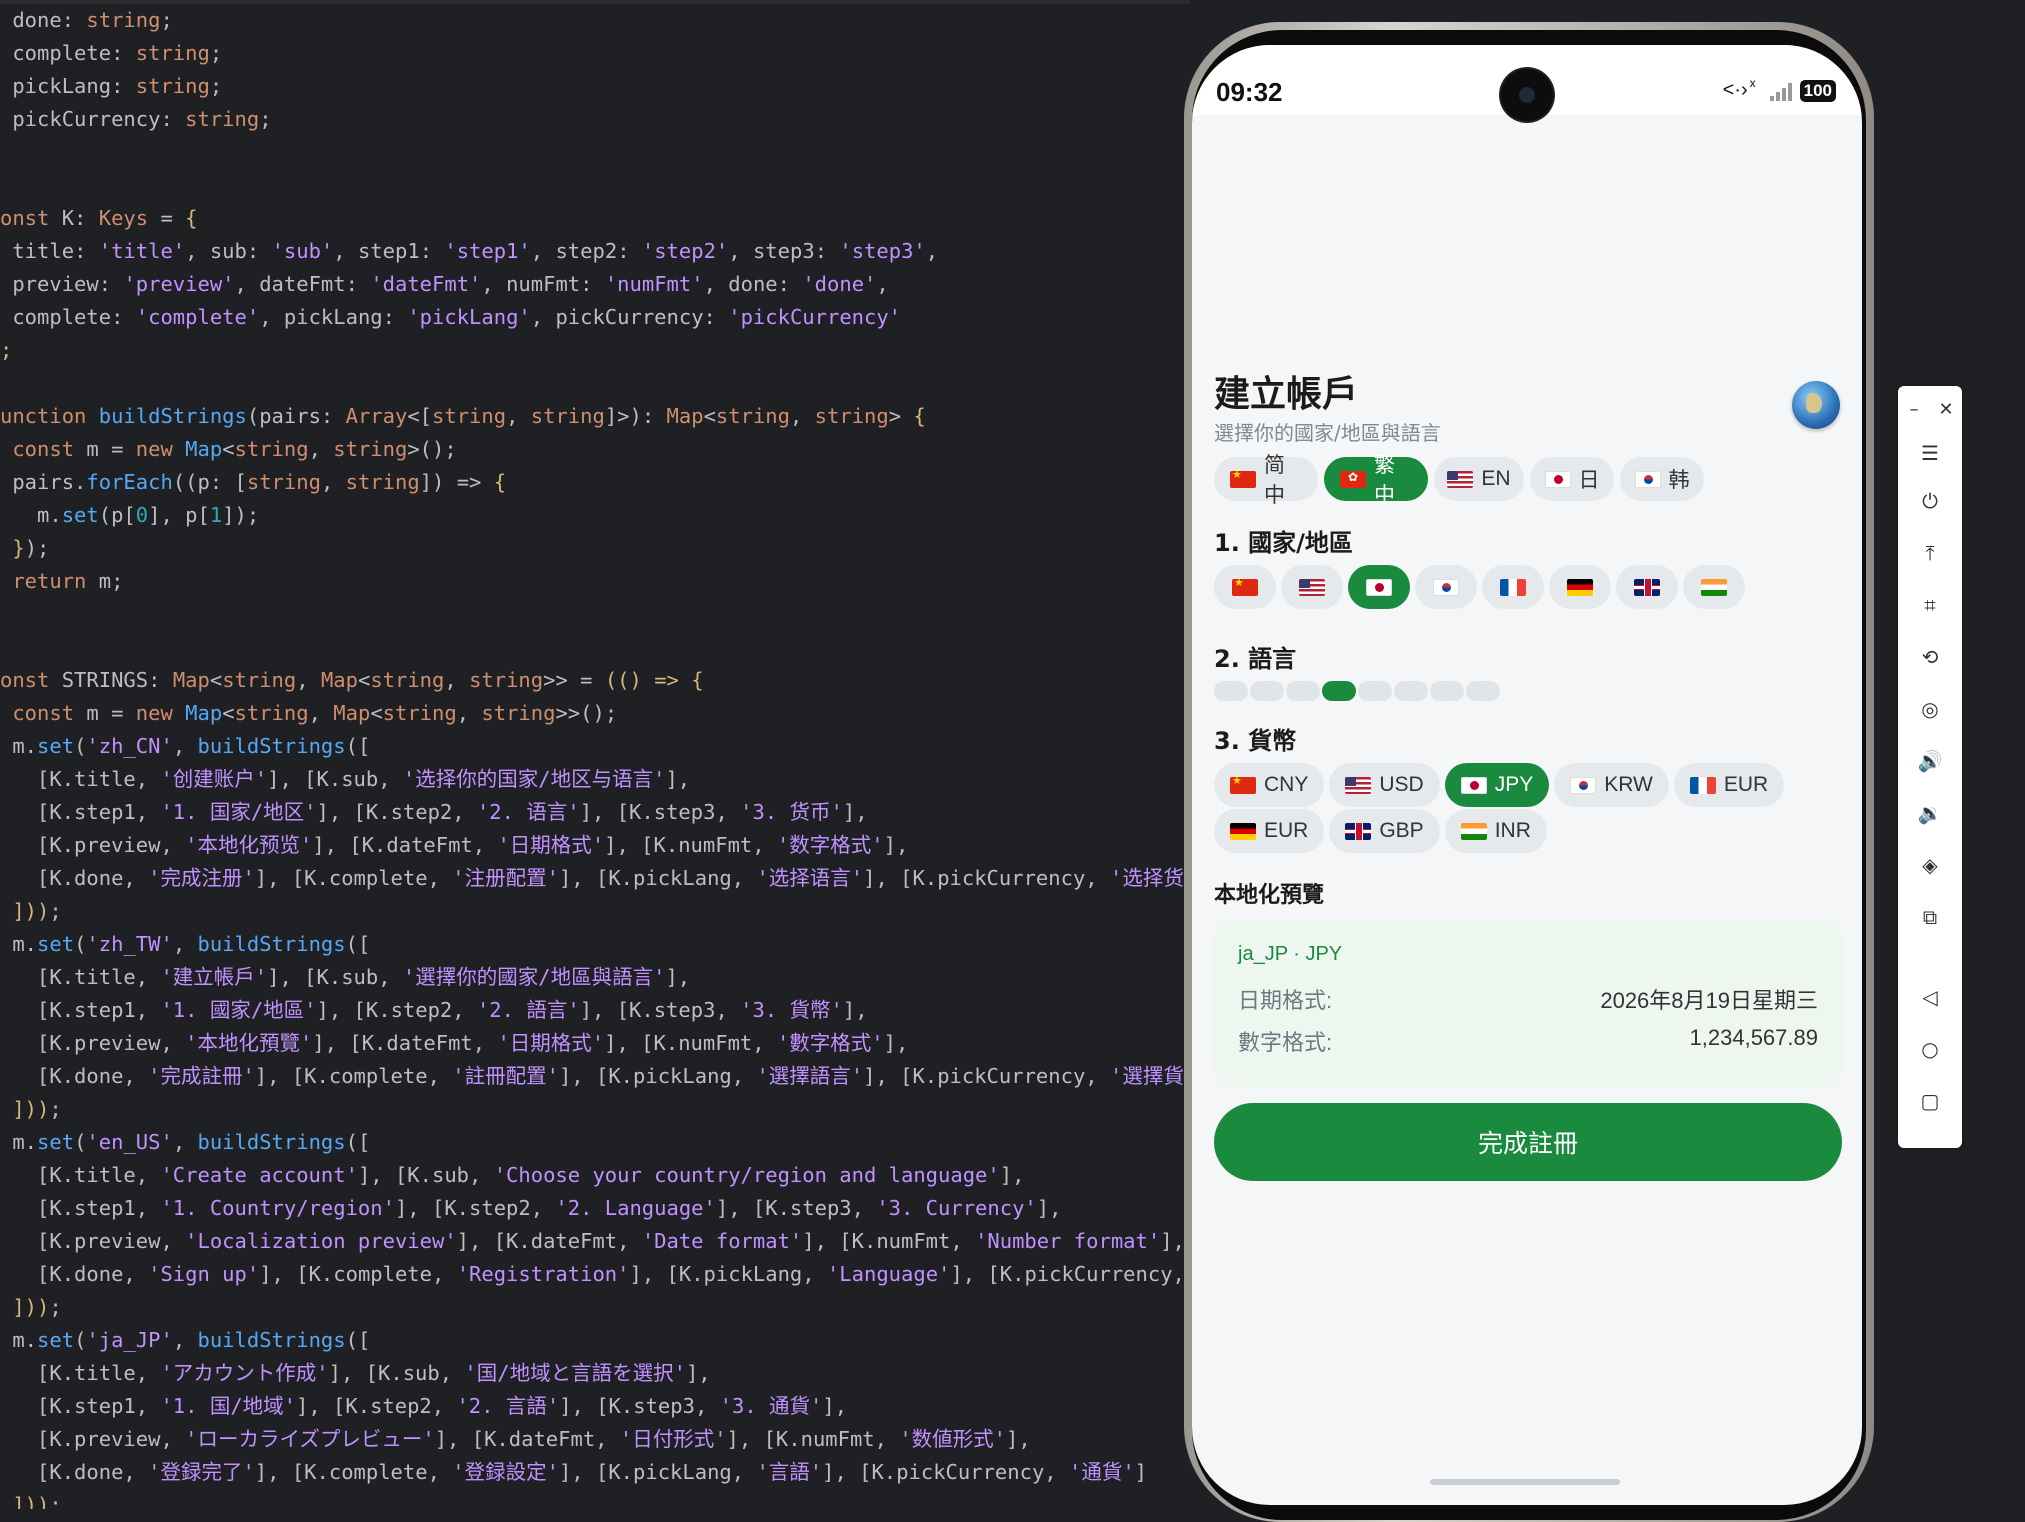  I want to click on power-icon: ⏻, so click(1930, 501).